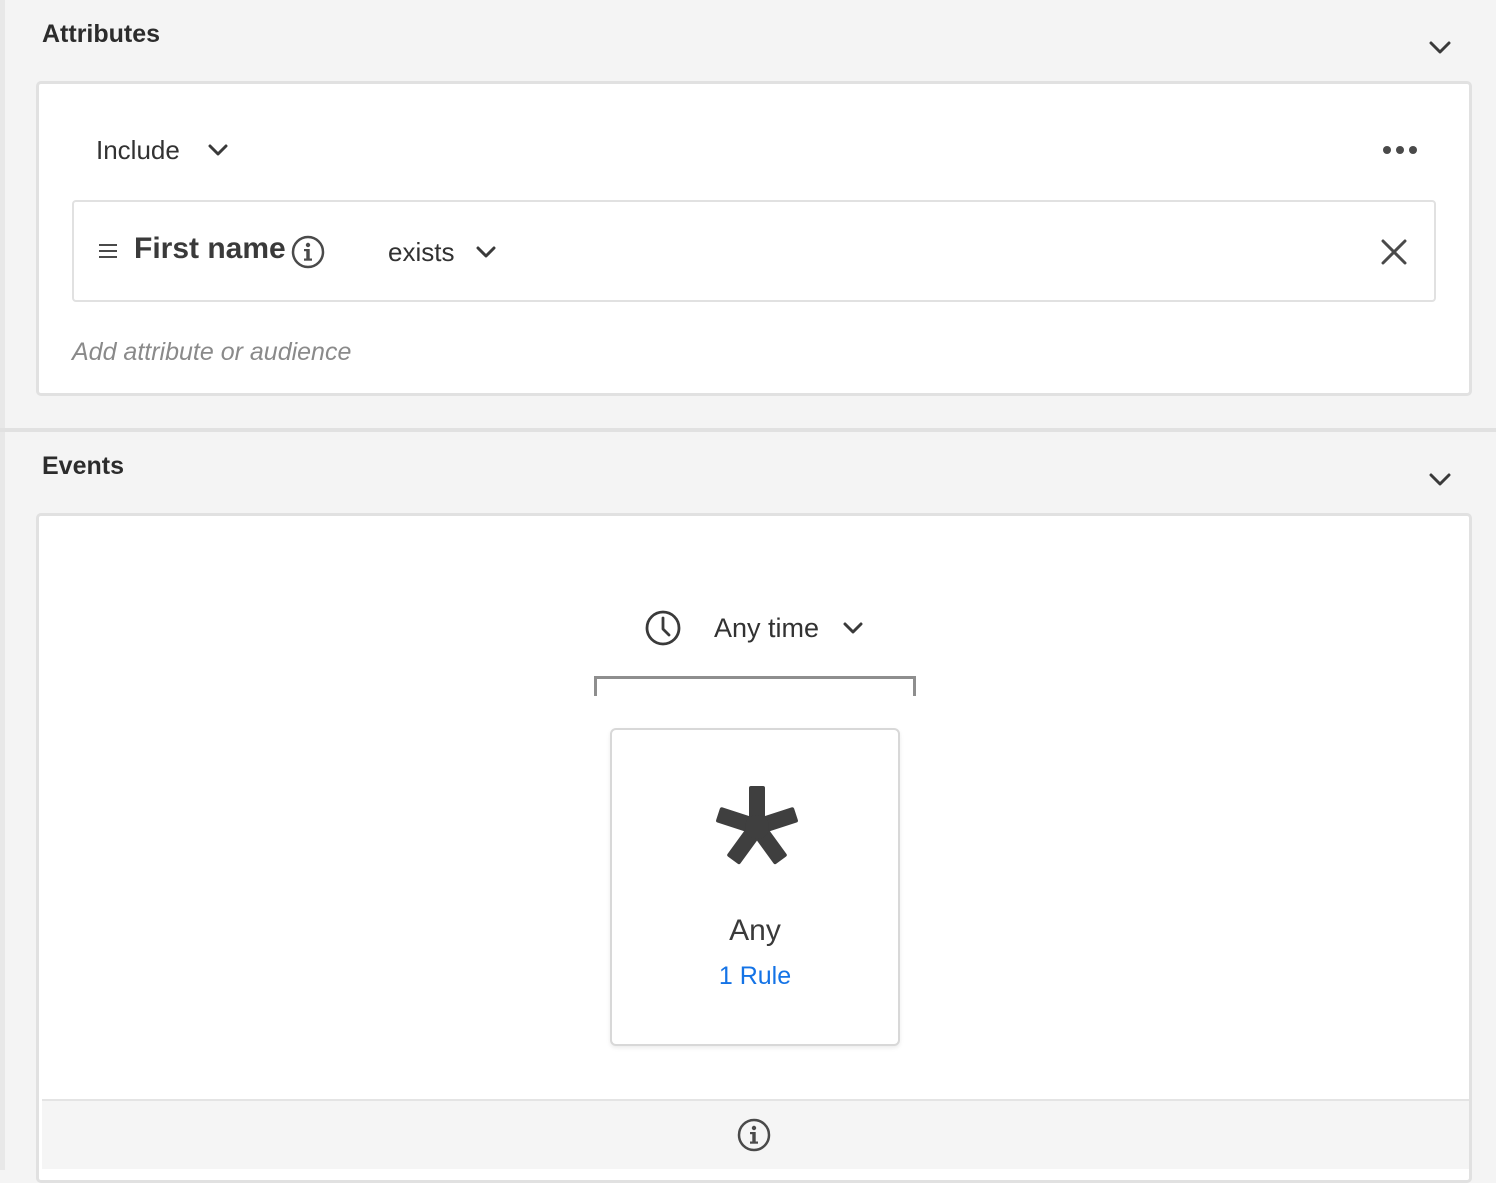 The width and height of the screenshot is (1496, 1183). I want to click on left-rail, so click(2, 585).